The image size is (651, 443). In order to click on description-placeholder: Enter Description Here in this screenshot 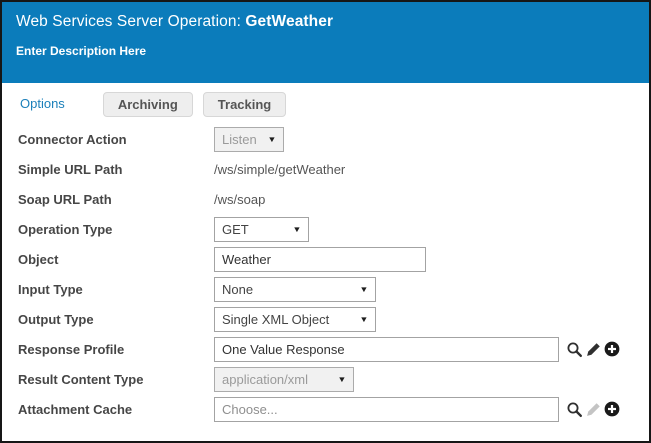, I will do `click(325, 51)`.